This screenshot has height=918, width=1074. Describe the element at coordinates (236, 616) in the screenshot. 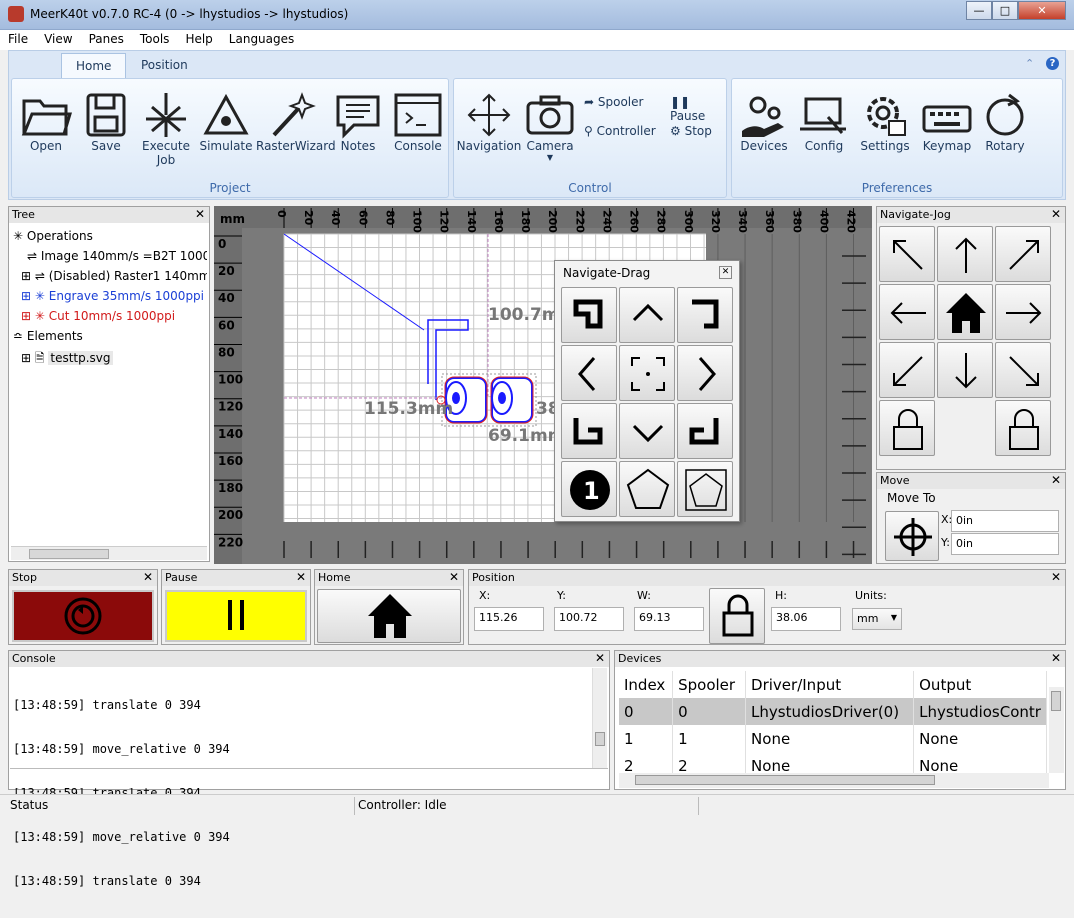

I see `pause-toggle-button` at that location.